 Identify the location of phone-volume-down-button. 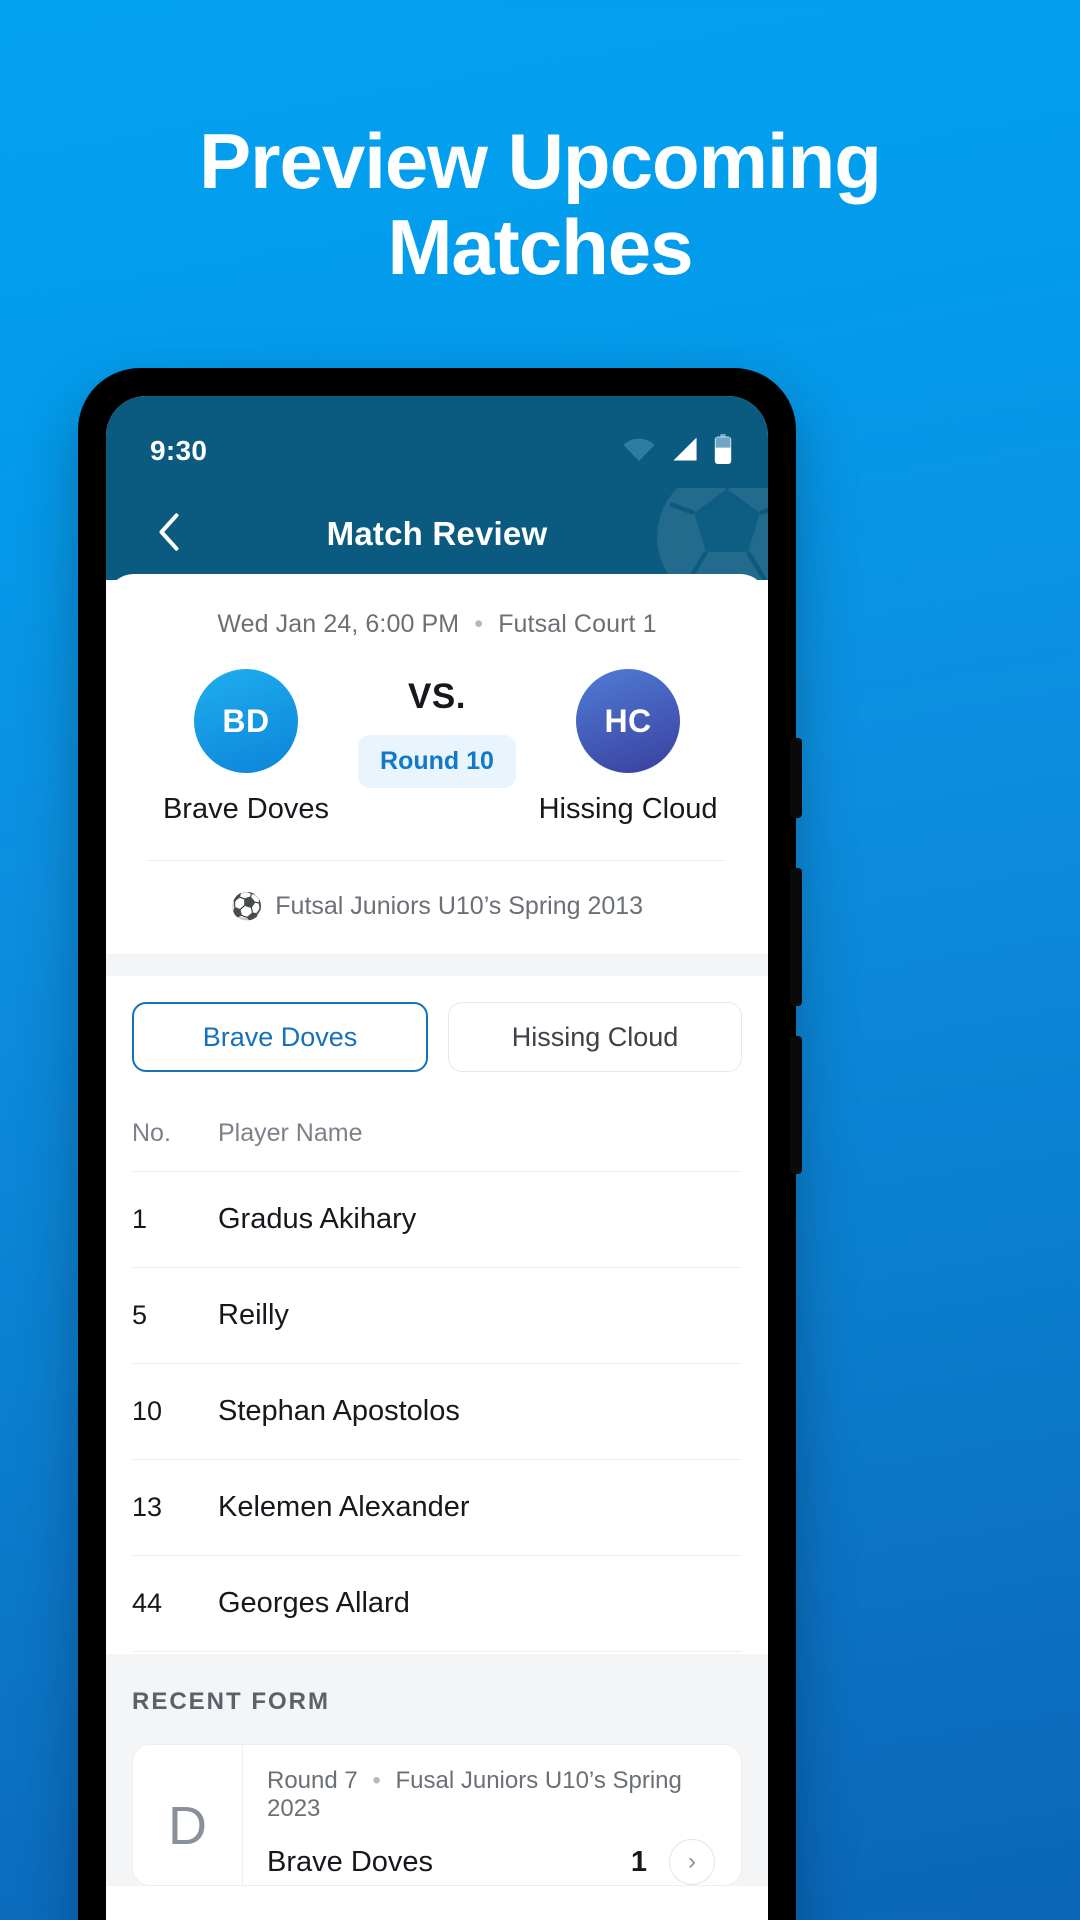
(796, 1105).